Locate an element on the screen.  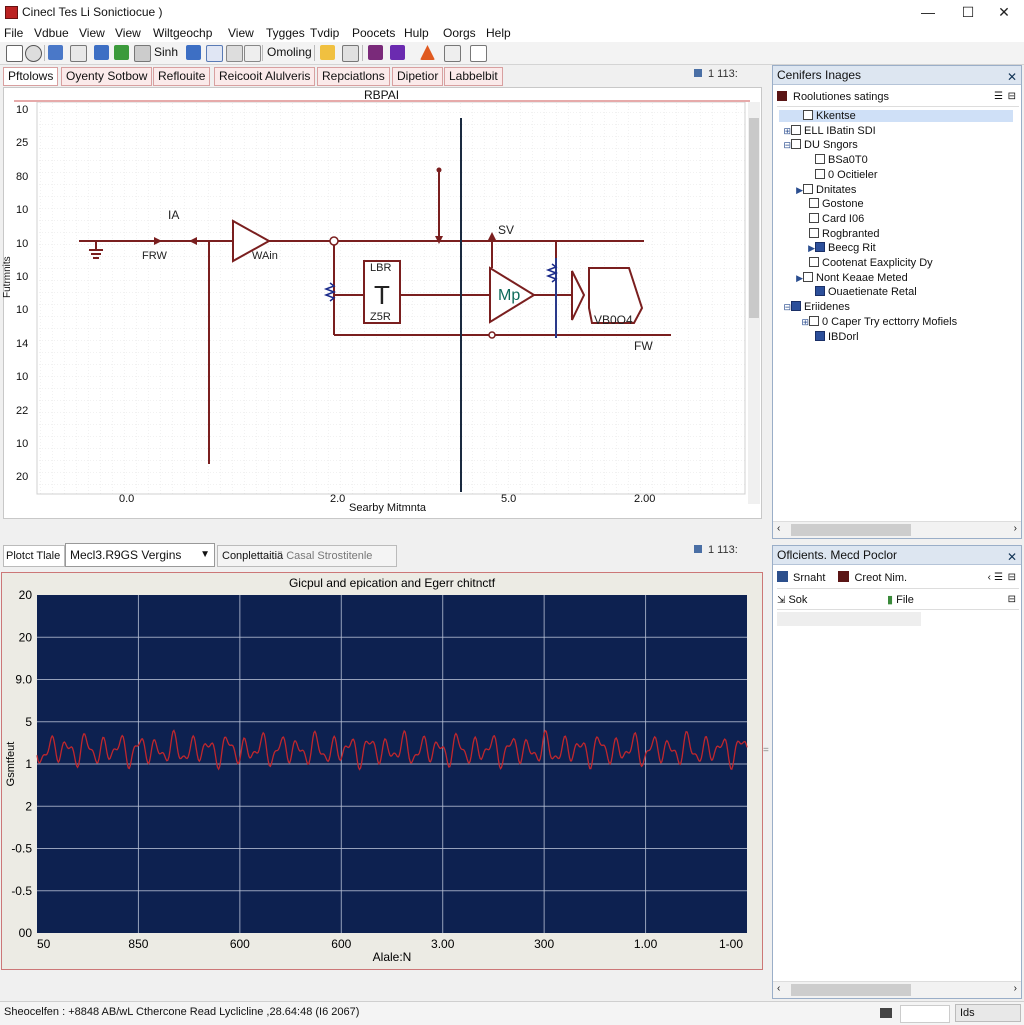
tree-item: ▶ Dnitates is located at coordinates (896, 189).